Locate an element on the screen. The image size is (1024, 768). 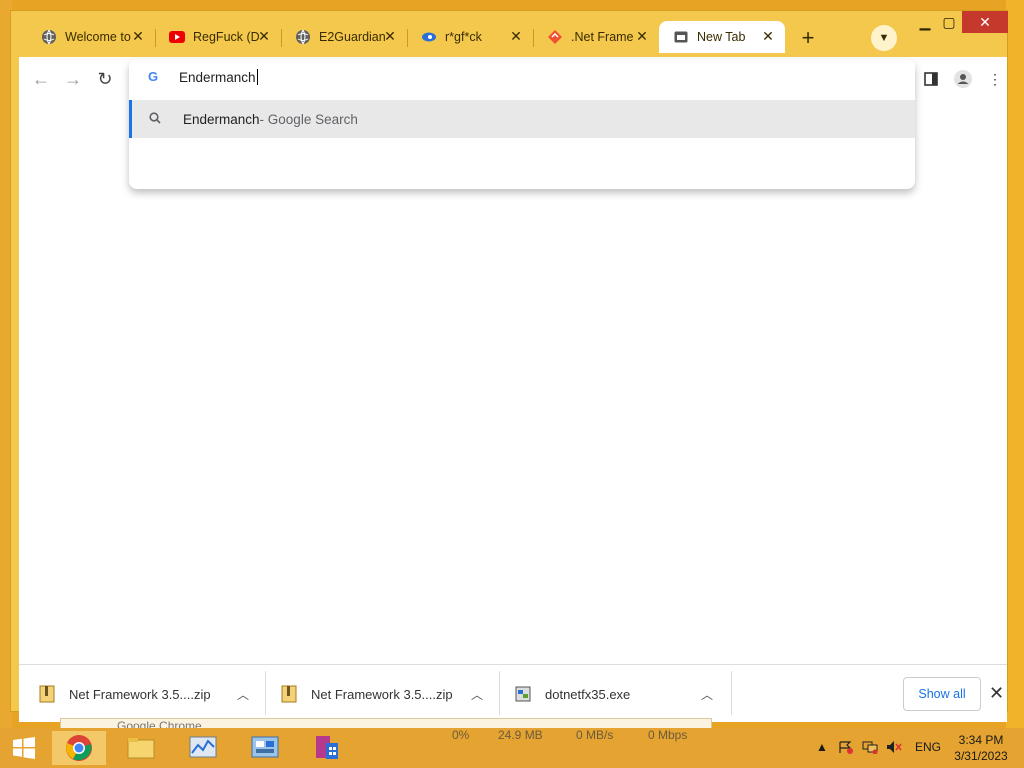
tab-search-button: ▼ is located at coordinates (884, 38).